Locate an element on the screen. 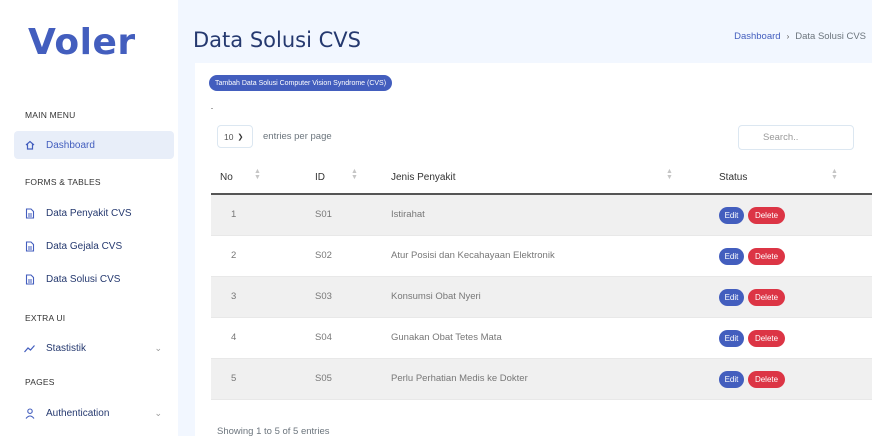 This screenshot has width=872, height=436. cell-no: 4 is located at coordinates (234, 337).